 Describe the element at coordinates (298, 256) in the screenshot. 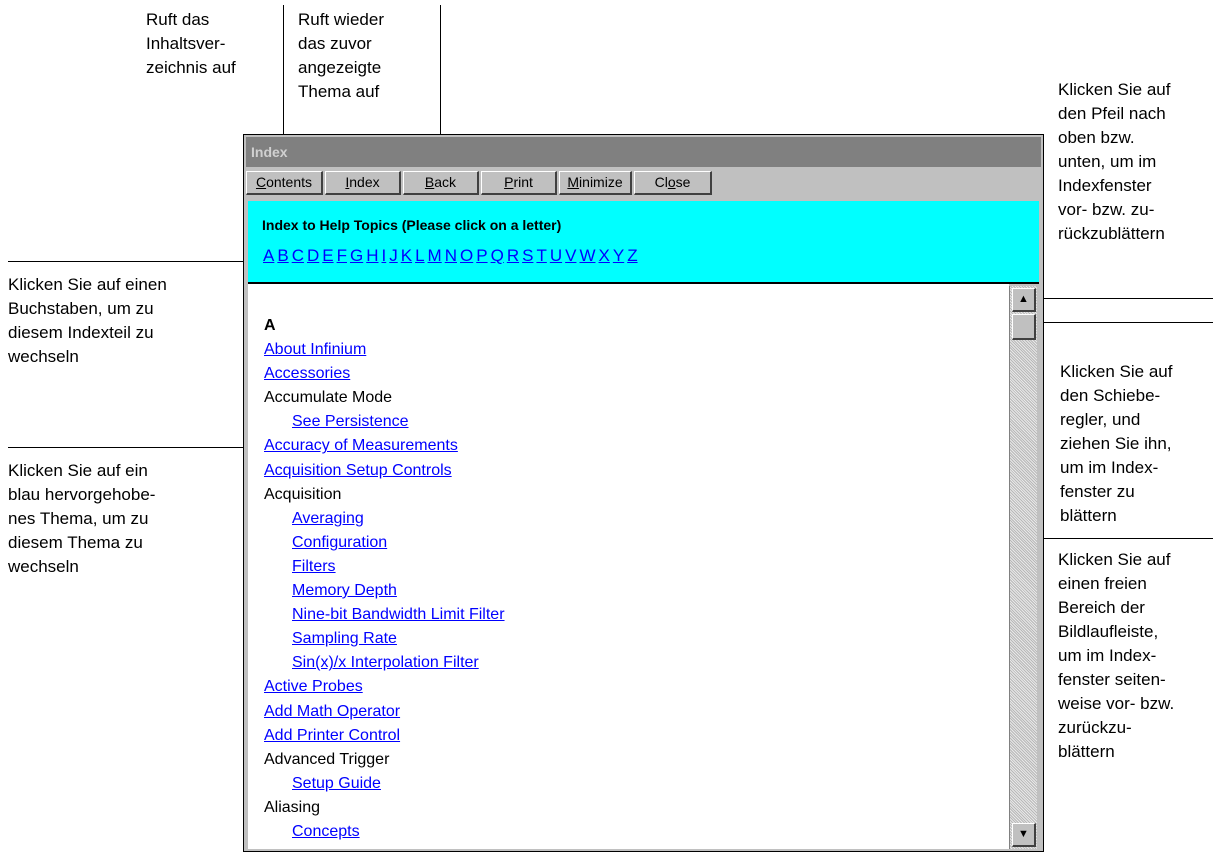

I see `letter-link-c: C` at that location.